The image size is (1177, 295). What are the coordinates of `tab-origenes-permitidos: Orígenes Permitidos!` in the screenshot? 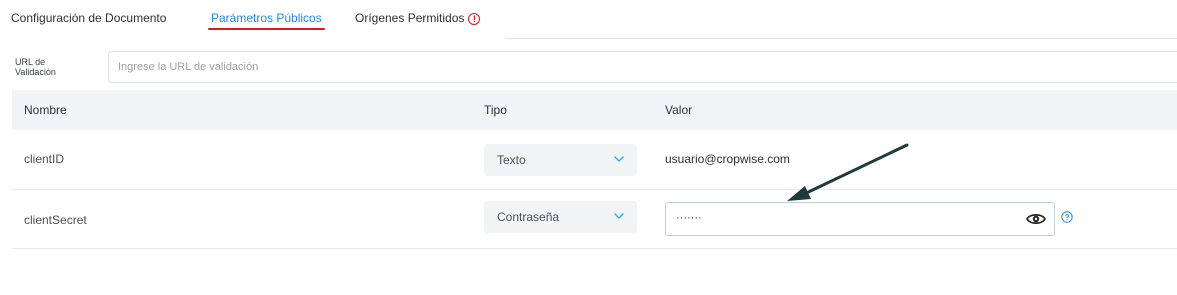 It's located at (418, 18).